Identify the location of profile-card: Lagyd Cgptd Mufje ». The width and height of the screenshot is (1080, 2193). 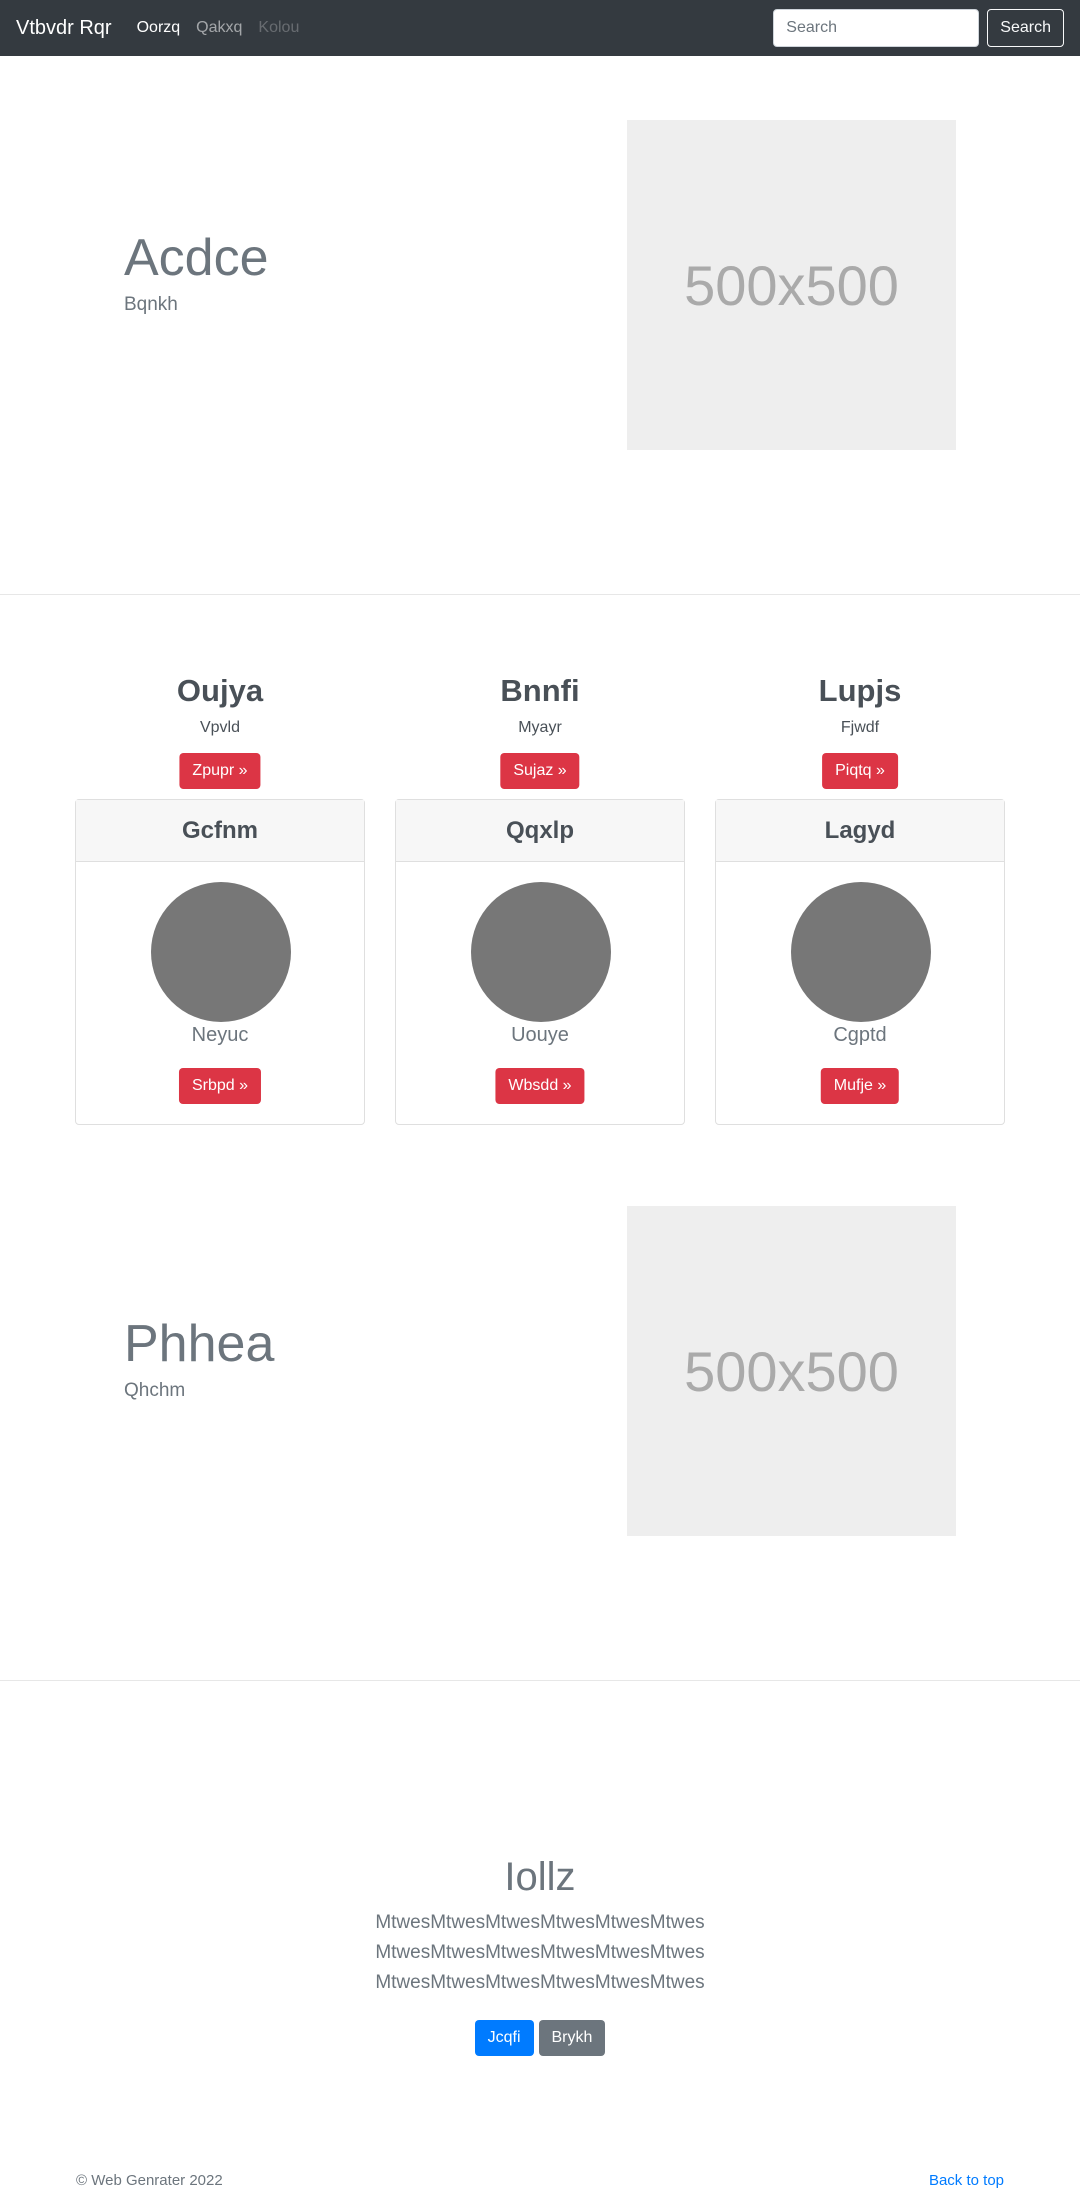
(860, 962).